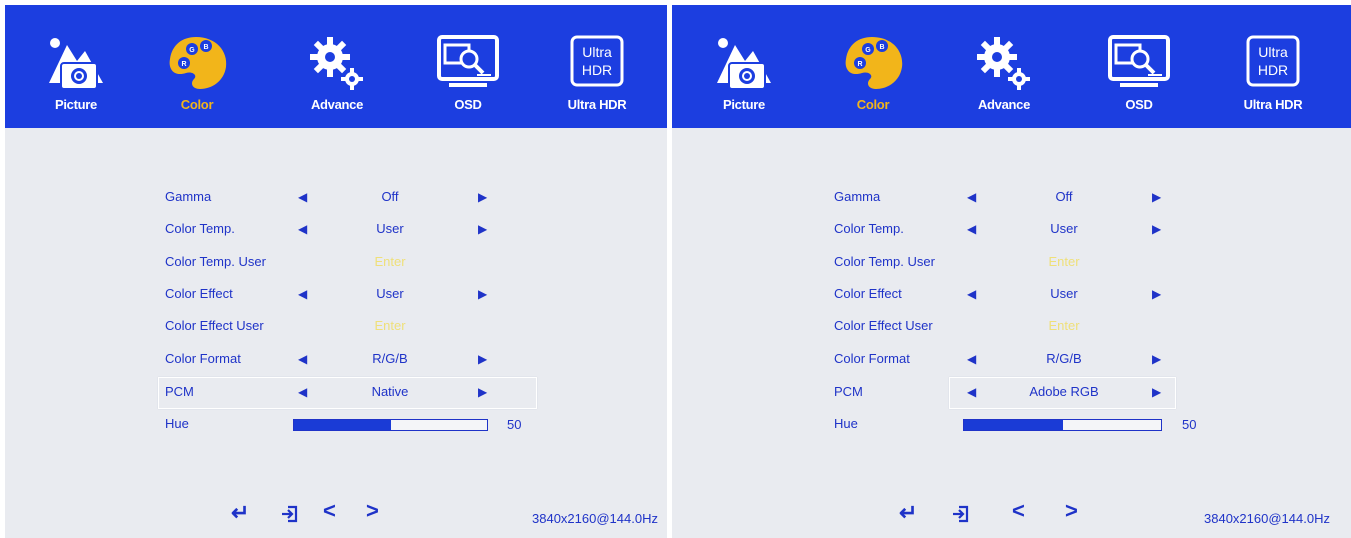  Describe the element at coordinates (390, 391) in the screenshot. I see `row-value: Native` at that location.